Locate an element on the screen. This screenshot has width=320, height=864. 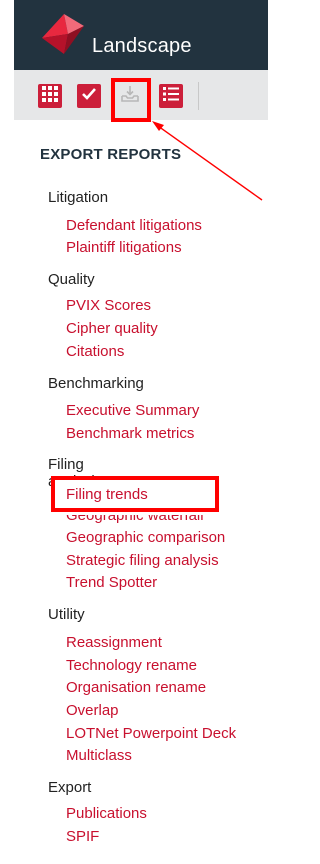
report-link: Reassignment is located at coordinates (114, 642).